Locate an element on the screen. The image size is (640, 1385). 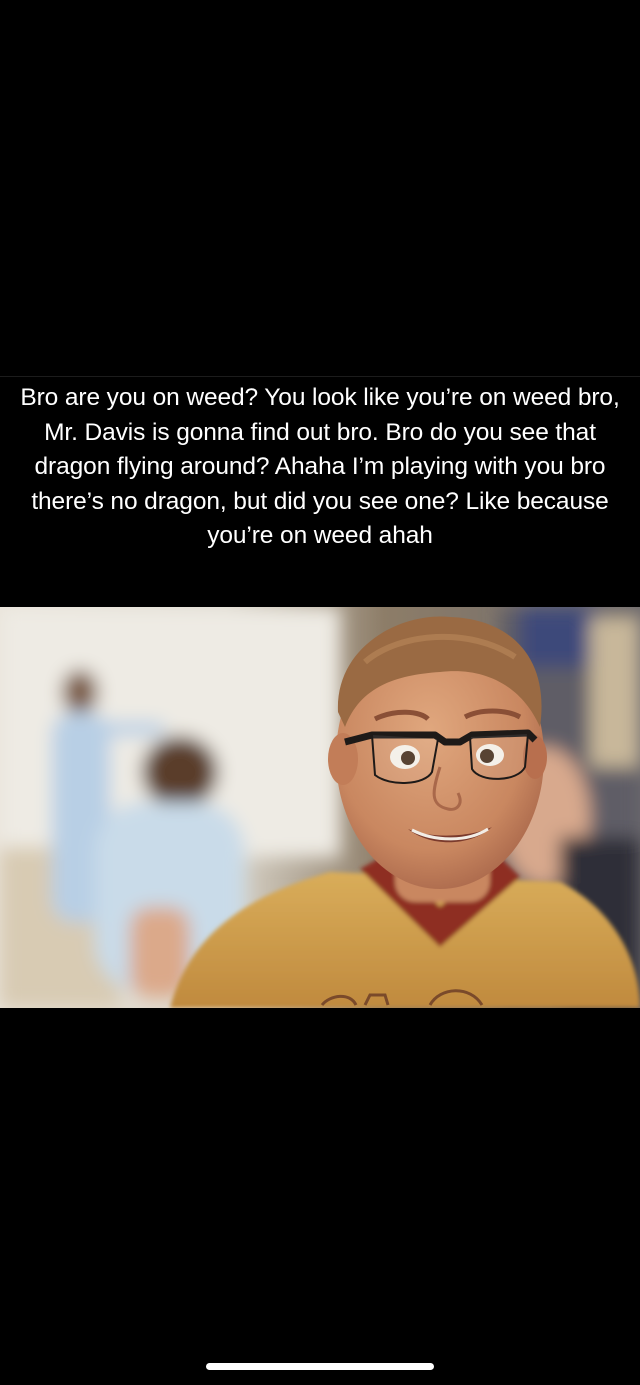
caption-divider is located at coordinates (320, 376).